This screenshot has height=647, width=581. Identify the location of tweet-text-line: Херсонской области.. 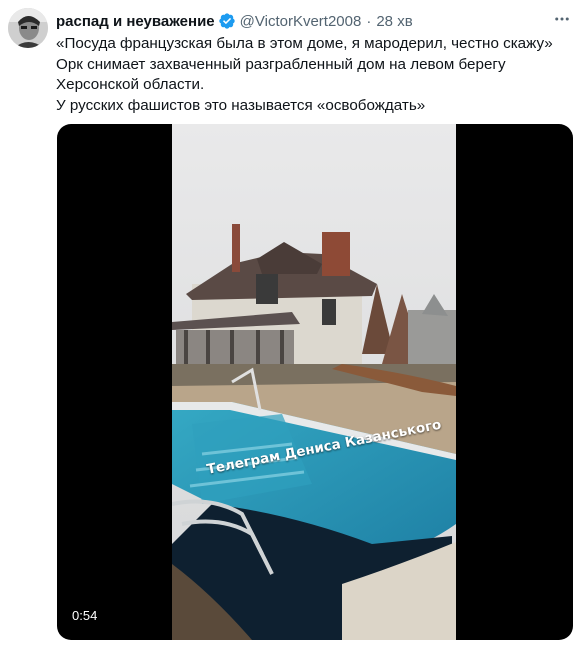
(130, 84).